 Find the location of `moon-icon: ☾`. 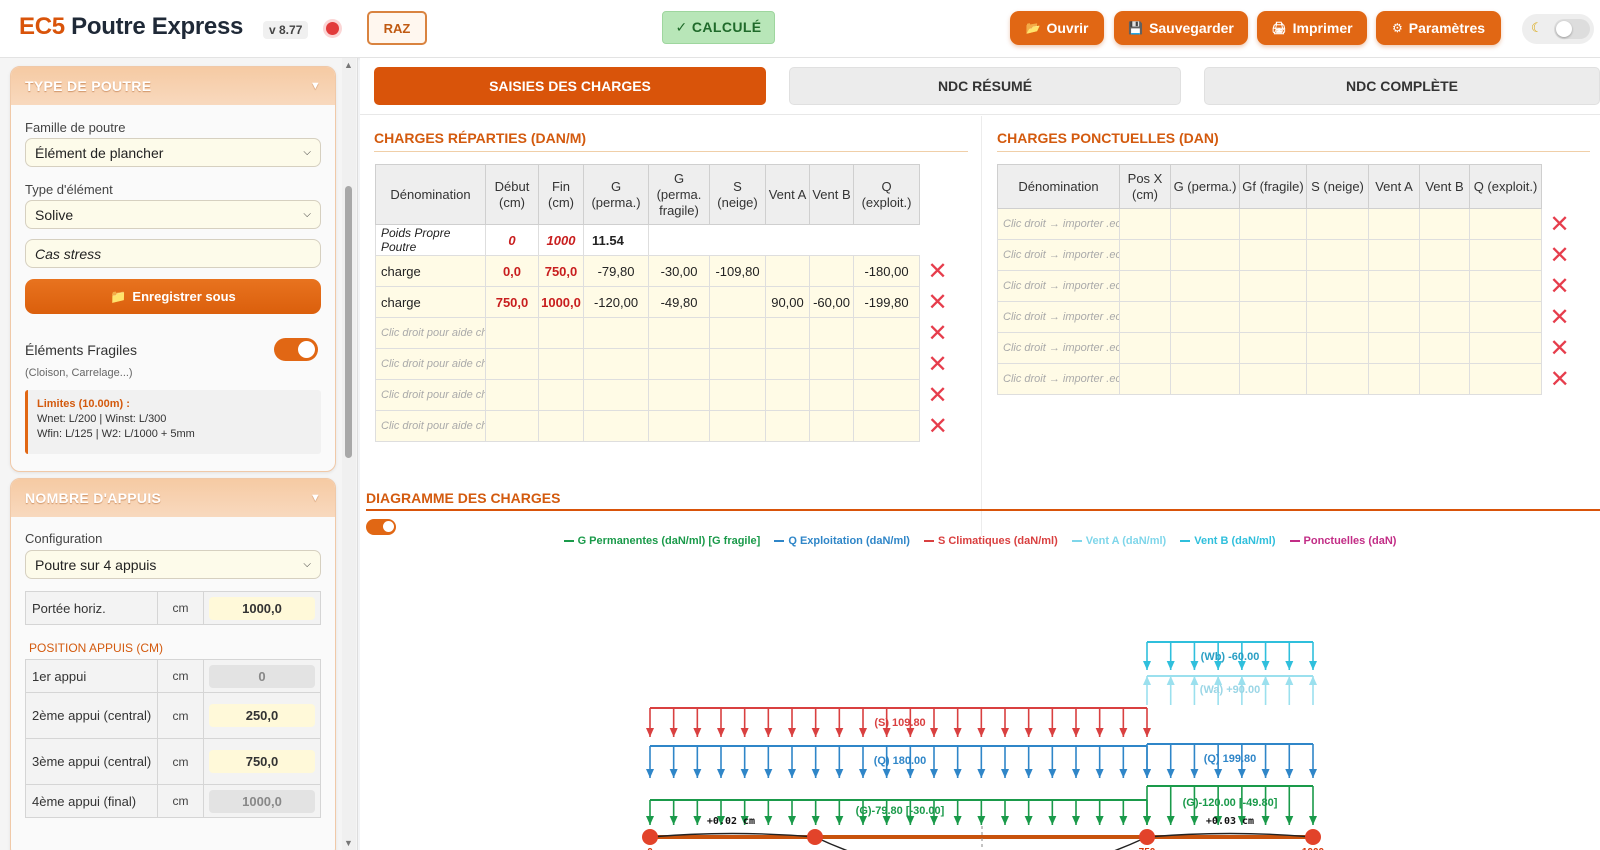

moon-icon: ☾ is located at coordinates (1537, 27).